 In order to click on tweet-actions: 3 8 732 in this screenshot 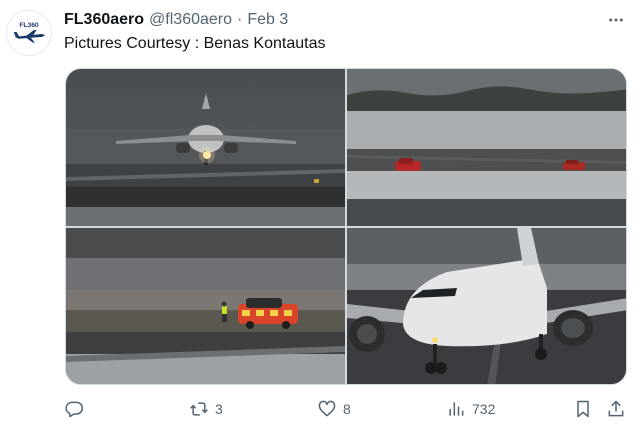, I will do `click(347, 409)`.